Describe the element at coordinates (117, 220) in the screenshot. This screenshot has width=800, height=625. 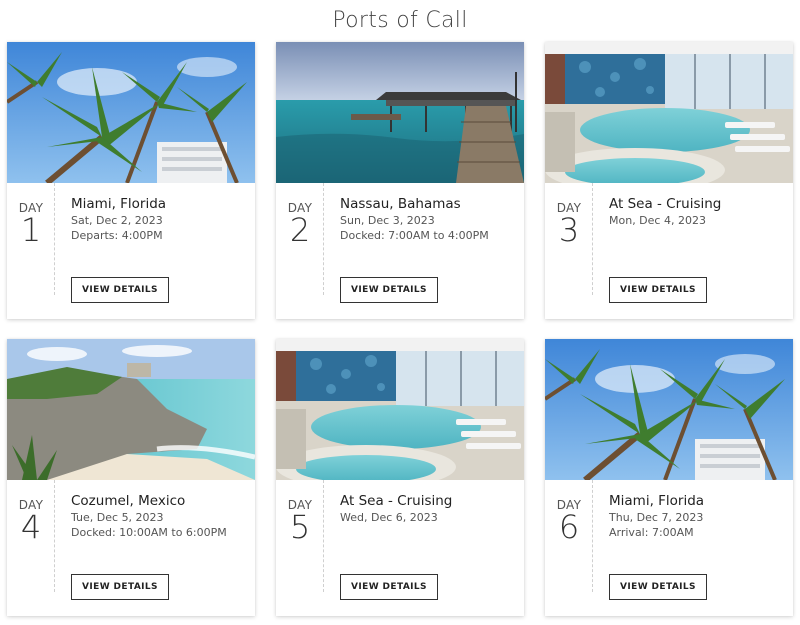
I see `port-date: Sat, Dec 2, 2023` at that location.